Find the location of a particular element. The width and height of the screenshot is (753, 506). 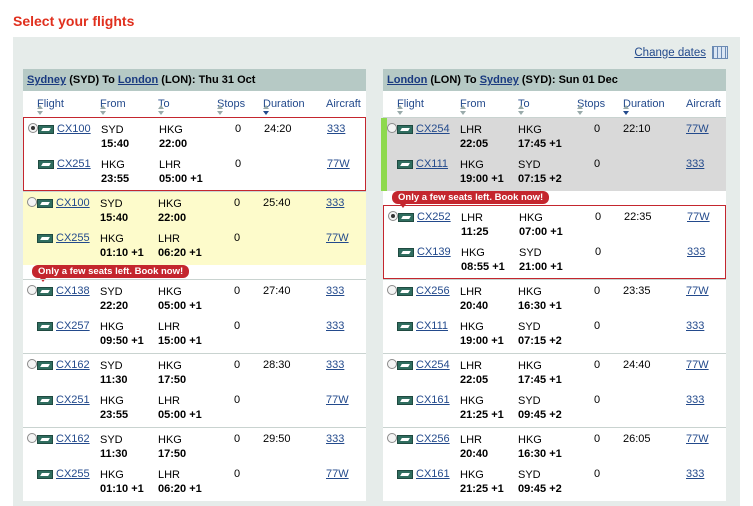

flight-number-link: CX252 is located at coordinates (434, 217).